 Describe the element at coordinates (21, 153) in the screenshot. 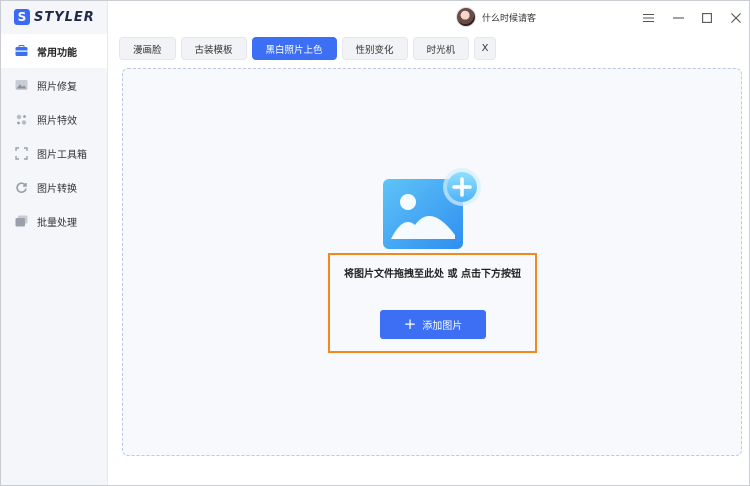

I see `crop-frame-icon` at that location.